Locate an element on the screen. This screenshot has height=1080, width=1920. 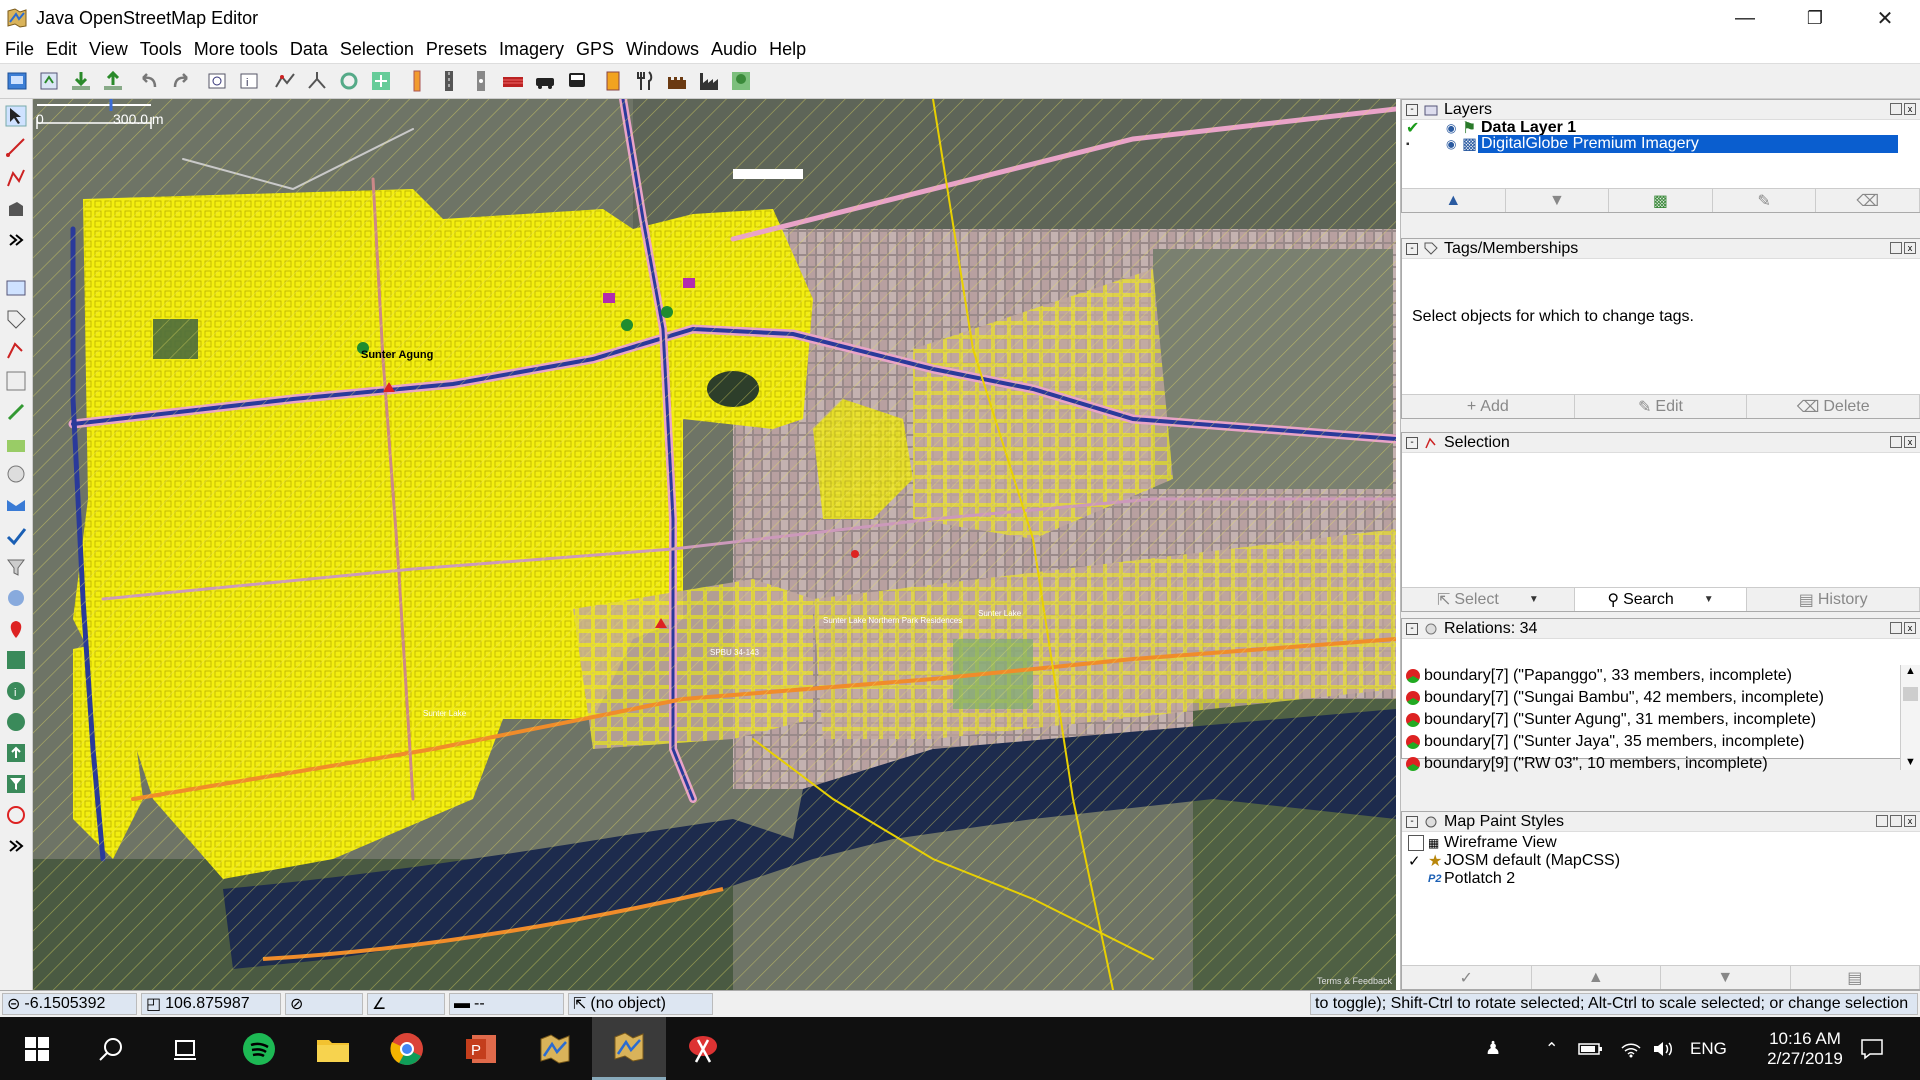
preset-bus-icon is located at coordinates (577, 81).